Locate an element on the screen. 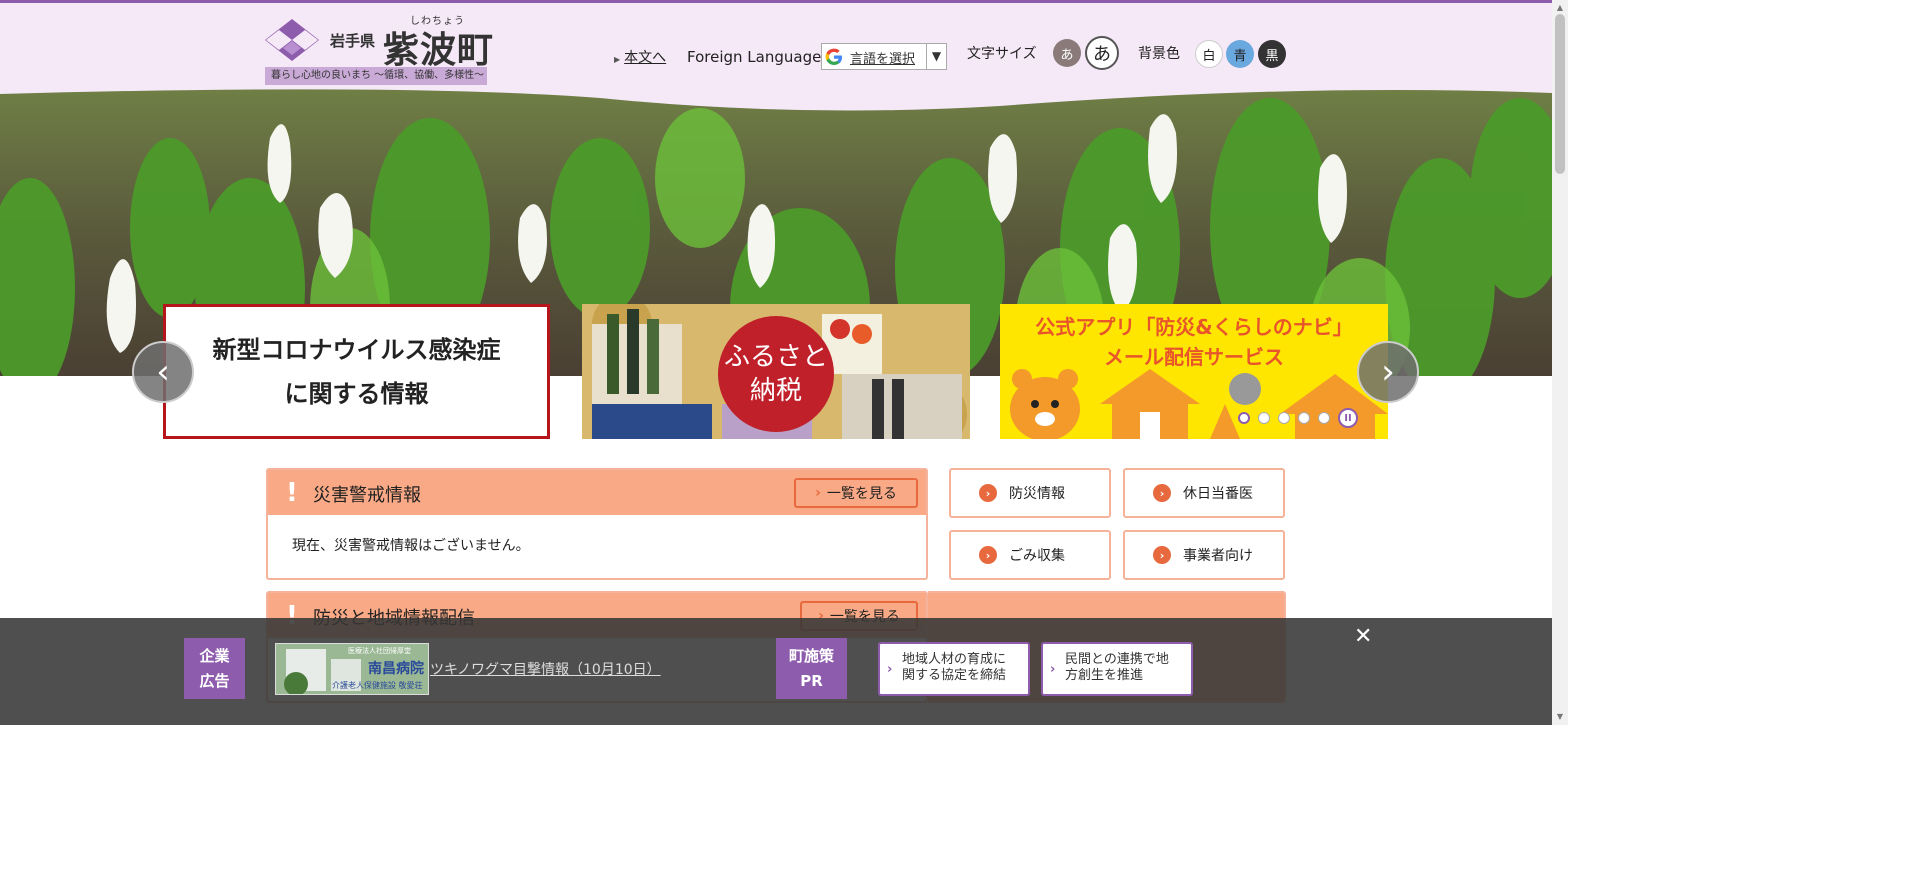 This screenshot has height=888, width=1920. pr-link-regional-revitalization: › 民間との連携で地 方創生を推進 is located at coordinates (1117, 669).